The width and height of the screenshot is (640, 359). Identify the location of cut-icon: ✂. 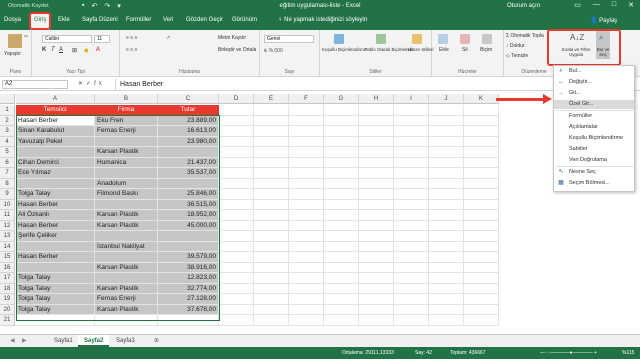
(26, 37).